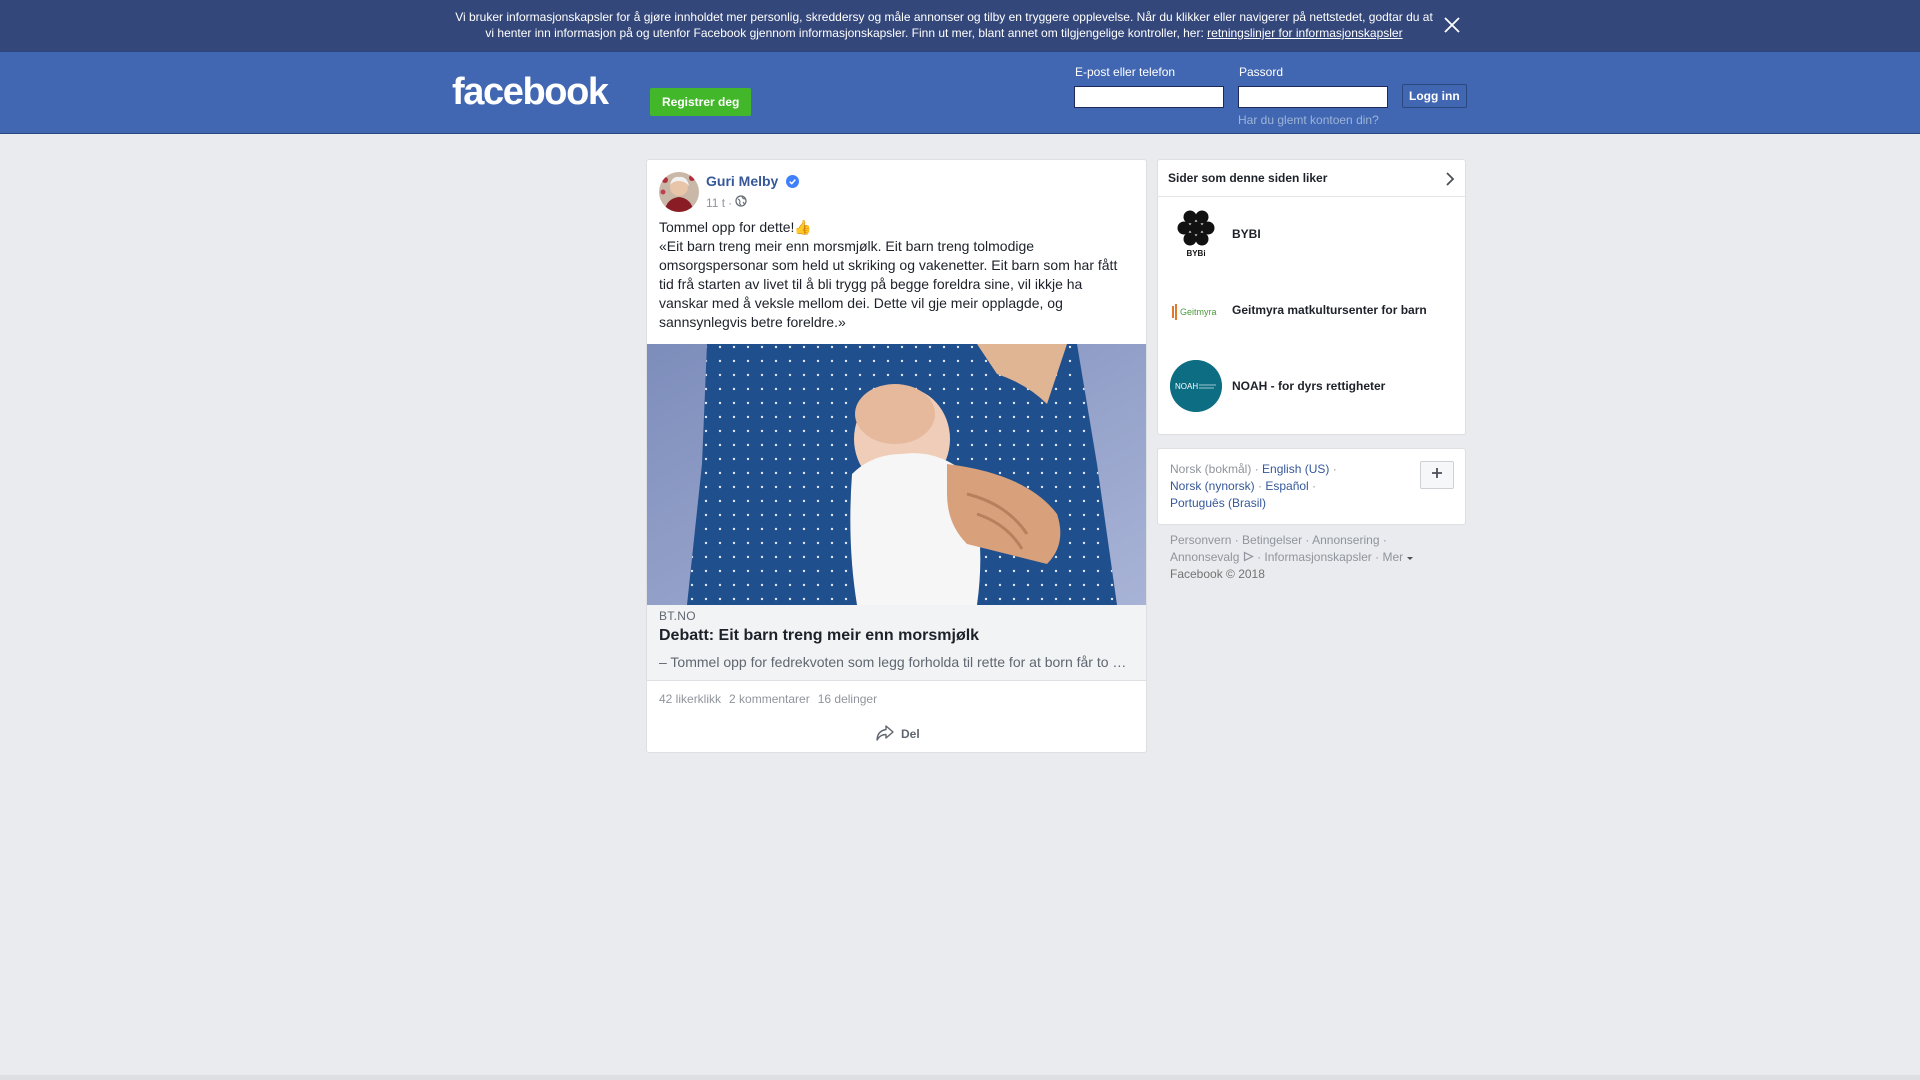 Image resolution: width=1920 pixels, height=1080 pixels. Describe the element at coordinates (742, 181) in the screenshot. I see `author-name-text: Guri Melby` at that location.